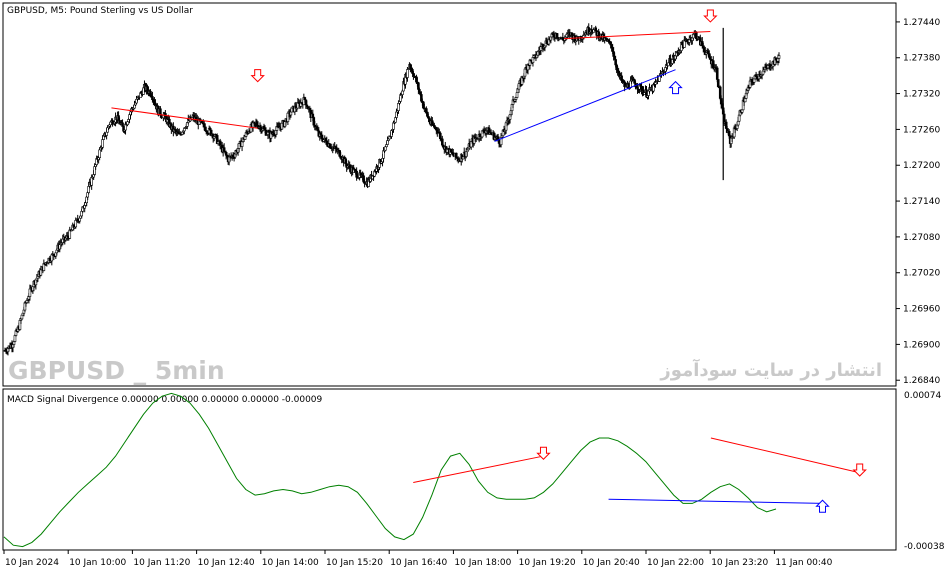 Image resolution: width=951 pixels, height=572 pixels. Describe the element at coordinates (675, 563) in the screenshot. I see `time-tick-label: 10 Jan 22:00` at that location.